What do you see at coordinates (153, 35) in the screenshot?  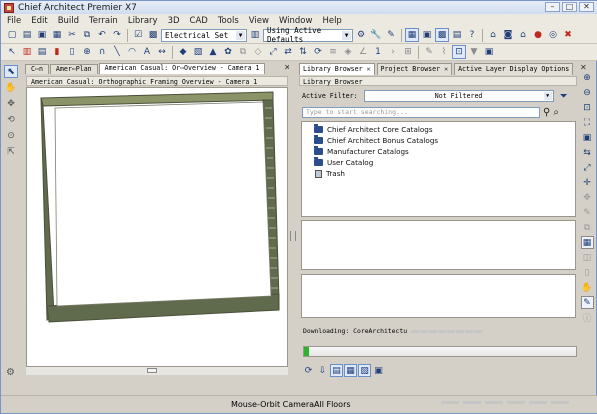 I see `layer-display-icon: ▩` at bounding box center [153, 35].